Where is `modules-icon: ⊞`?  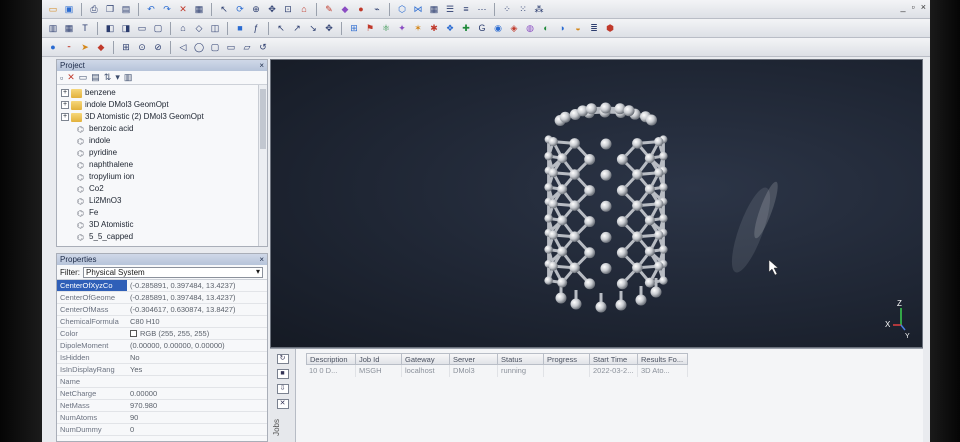 modules-icon: ⊞ is located at coordinates (354, 28).